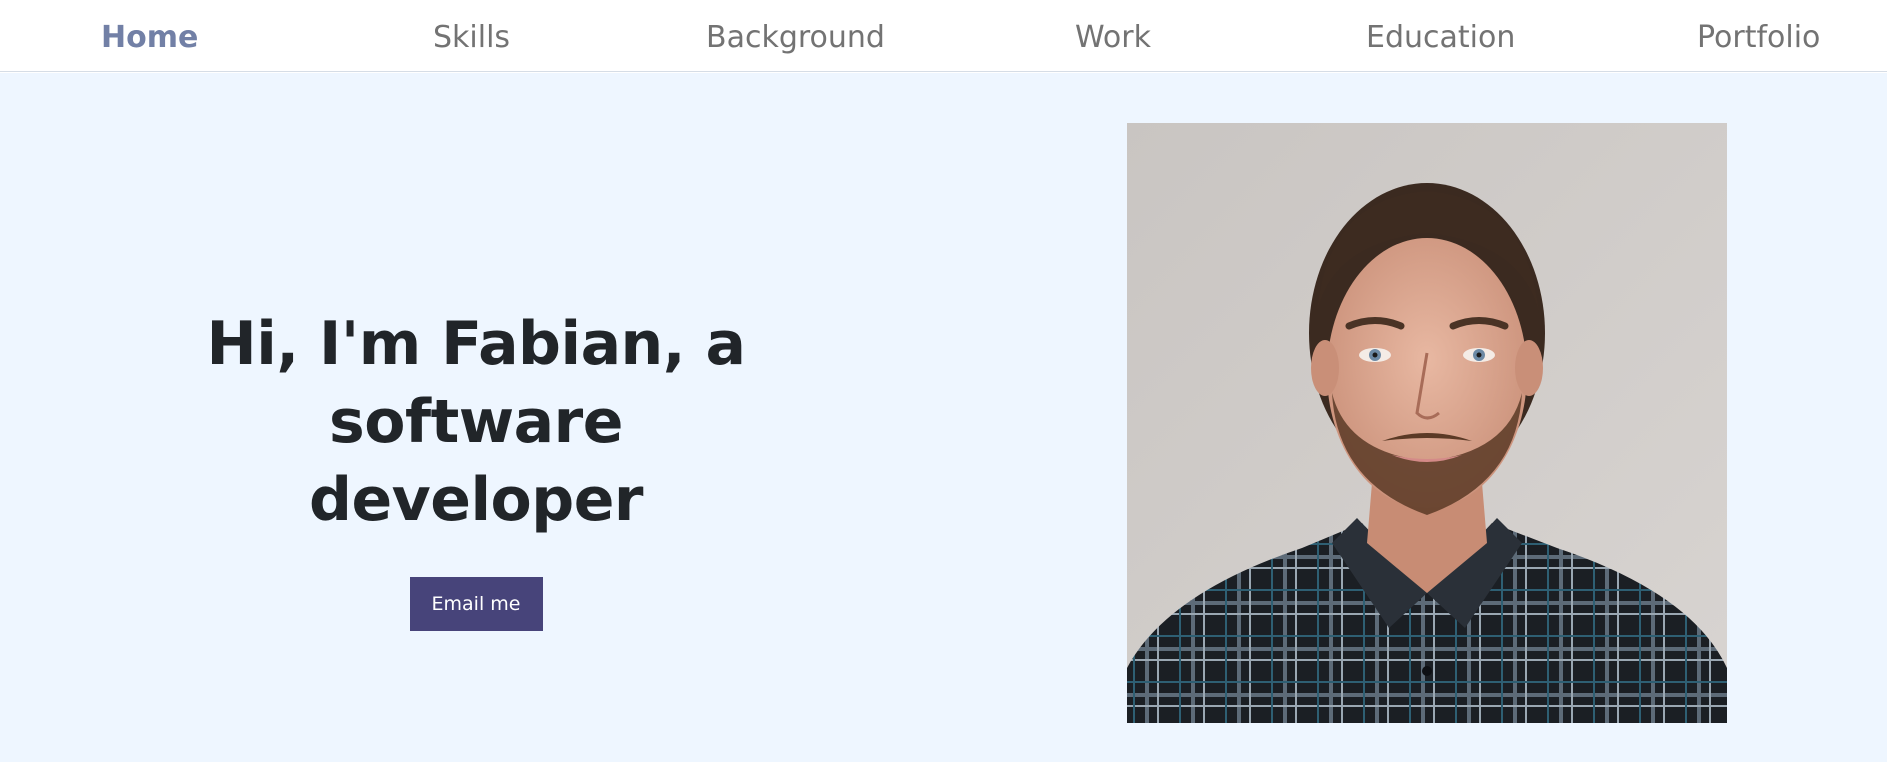 The width and height of the screenshot is (1887, 763). Describe the element at coordinates (476, 604) in the screenshot. I see `email-me-button: Email me` at that location.